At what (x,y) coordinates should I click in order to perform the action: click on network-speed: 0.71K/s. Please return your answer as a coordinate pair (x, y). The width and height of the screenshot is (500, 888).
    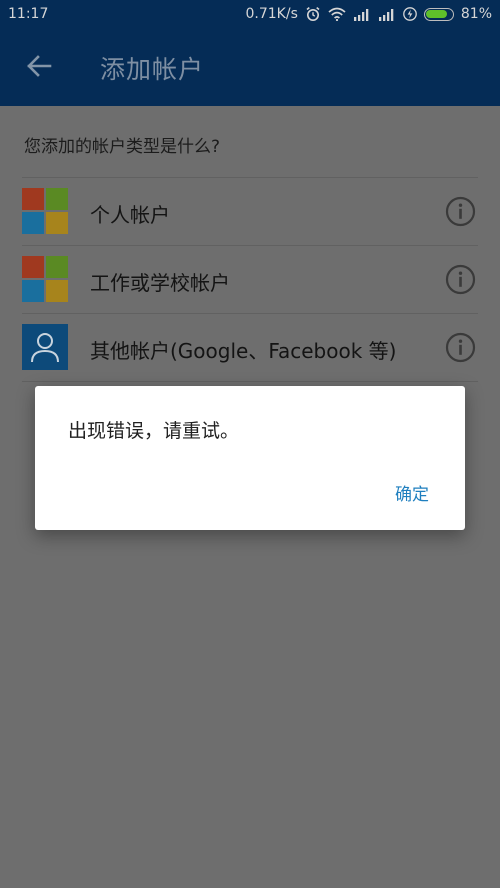
    Looking at the image, I should click on (271, 14).